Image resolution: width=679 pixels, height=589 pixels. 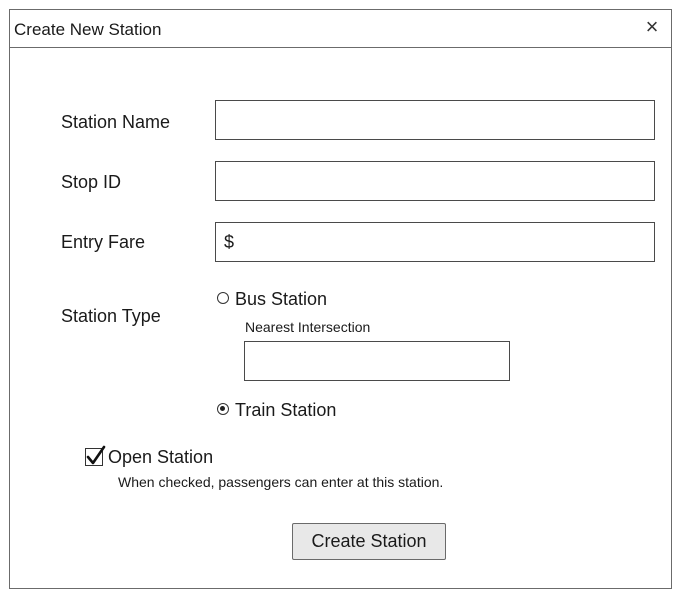 I want to click on checkmark-icon, so click(x=96, y=455).